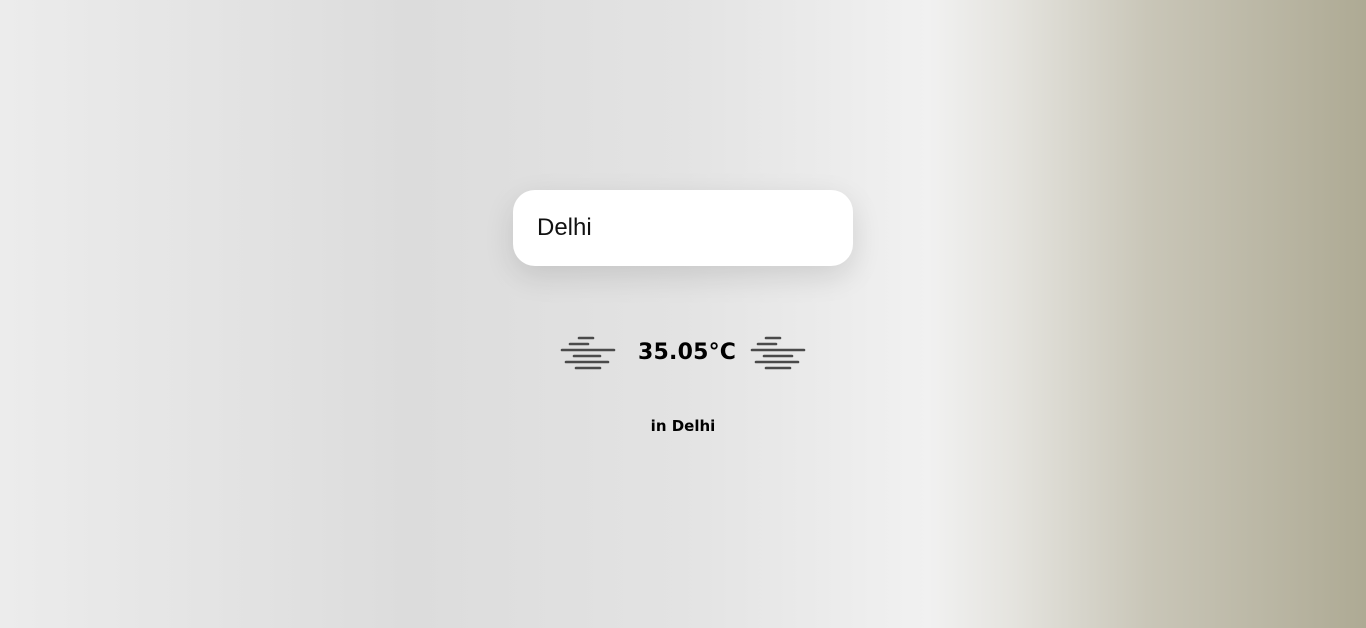 Image resolution: width=1366 pixels, height=628 pixels. Describe the element at coordinates (687, 352) in the screenshot. I see `temperature-value: 35.05°C` at that location.